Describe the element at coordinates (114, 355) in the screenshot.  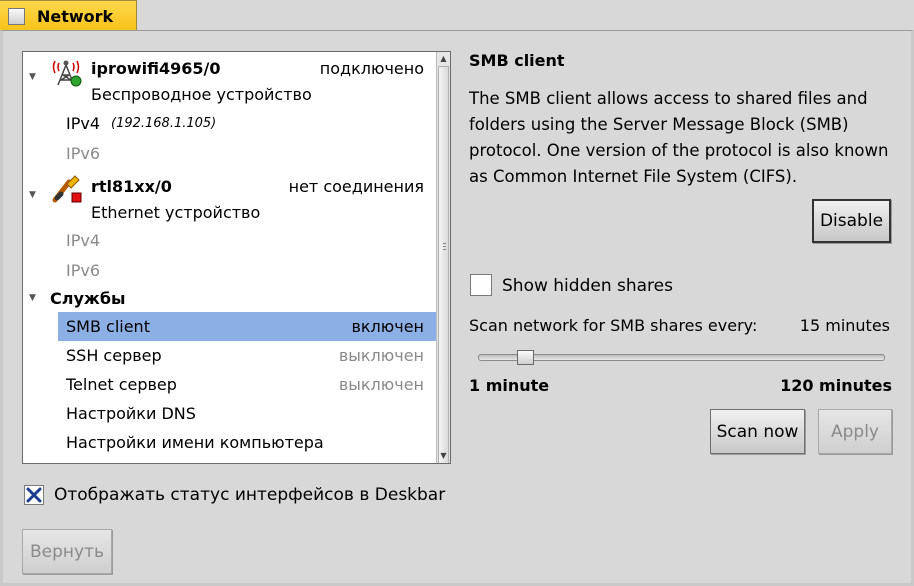
I see `service-label: SSH сервер` at that location.